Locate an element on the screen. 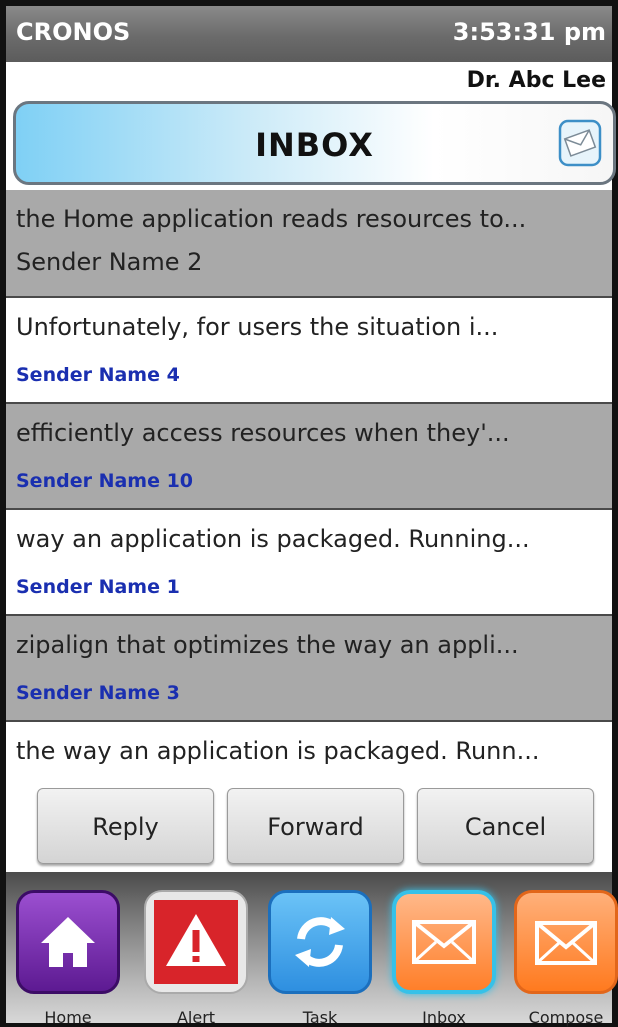 The image size is (618, 1027). dock-item-alert: Alert is located at coordinates (196, 958).